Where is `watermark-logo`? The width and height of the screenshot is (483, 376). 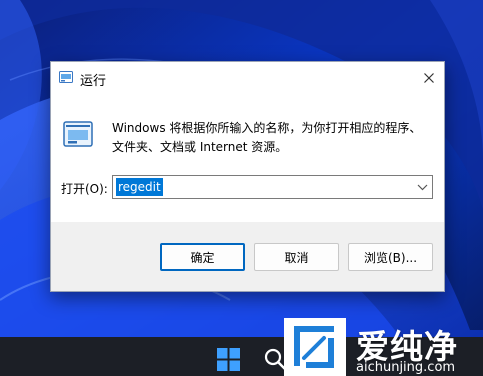
watermark-logo is located at coordinates (315, 347).